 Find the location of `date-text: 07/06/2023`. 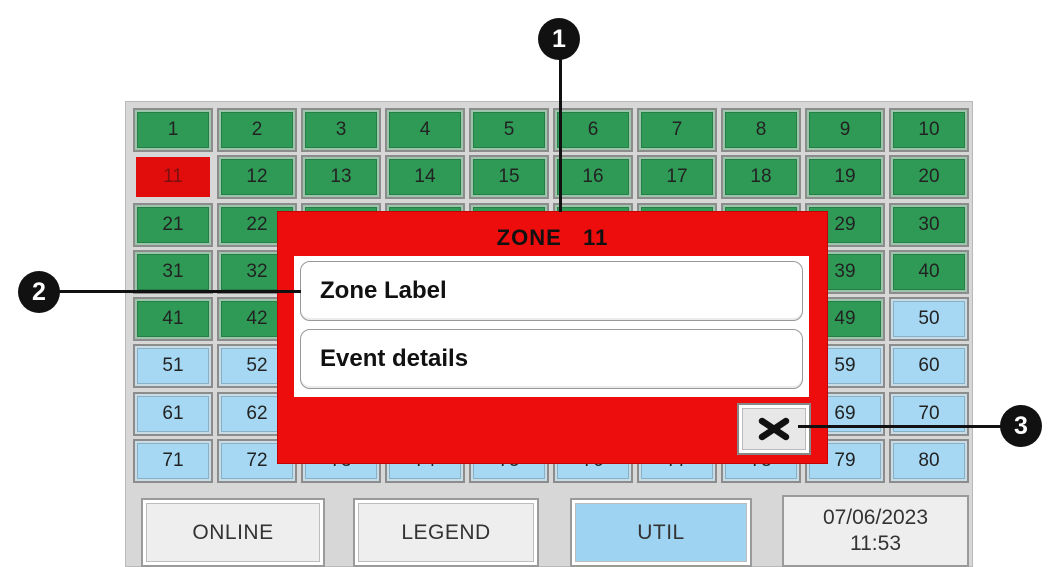

date-text: 07/06/2023 is located at coordinates (875, 517).